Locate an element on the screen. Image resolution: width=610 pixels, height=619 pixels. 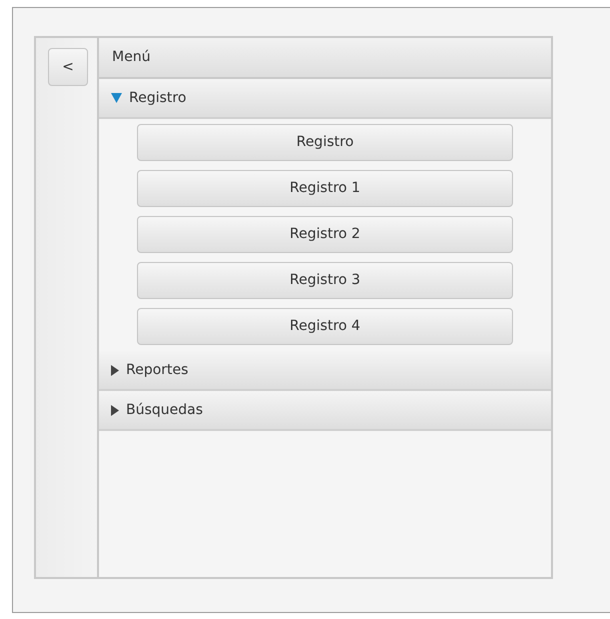
collapse-button: < is located at coordinates (68, 67).